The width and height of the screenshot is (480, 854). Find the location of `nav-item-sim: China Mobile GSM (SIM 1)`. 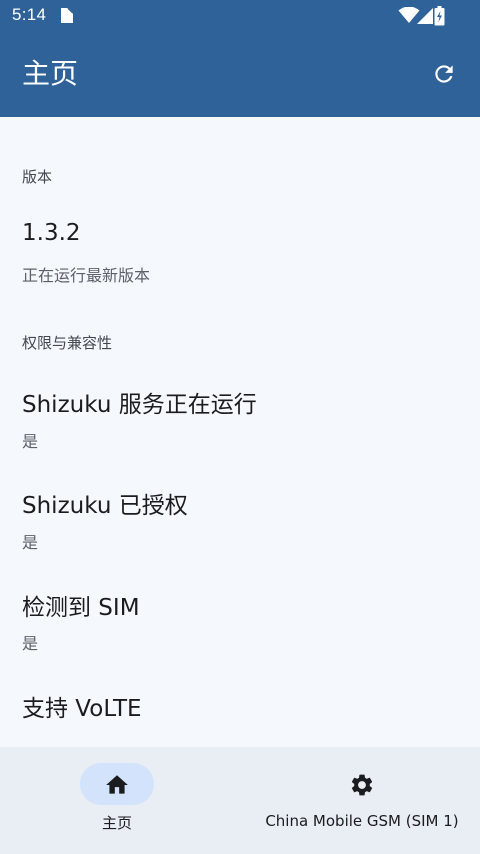

nav-item-sim: China Mobile GSM (SIM 1) is located at coordinates (362, 800).